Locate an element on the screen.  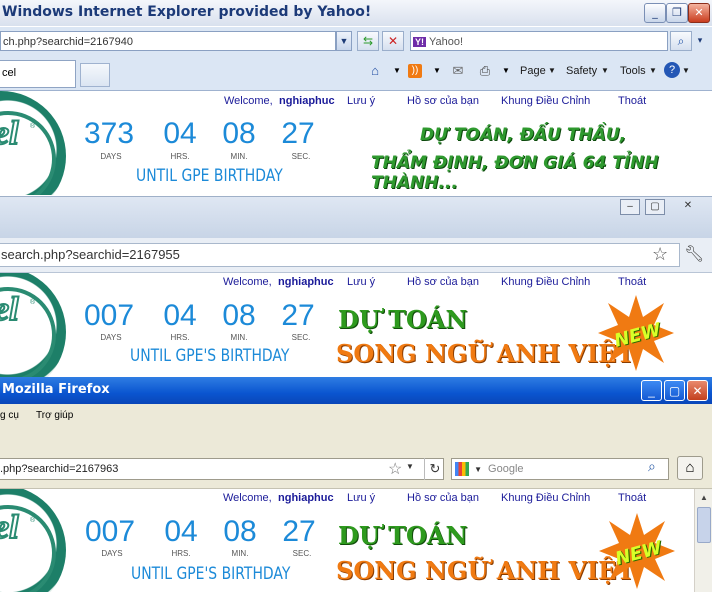
tools-menu-dropdown-icon: ▼ is located at coordinates (653, 70).